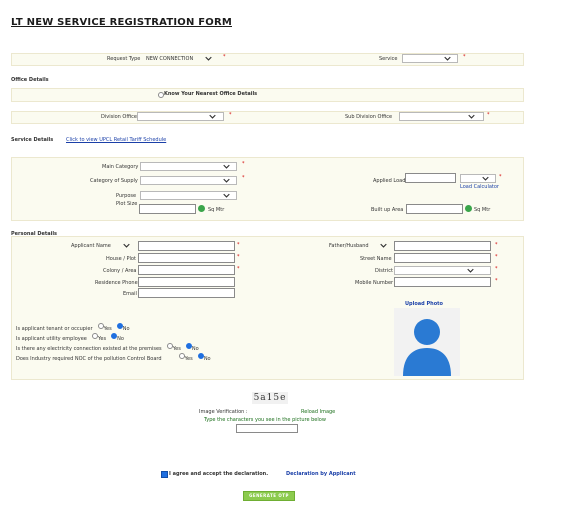 This screenshot has height=513, width=581. Describe the element at coordinates (318, 412) in the screenshot. I see `reload-image-link: Reload Image` at that location.